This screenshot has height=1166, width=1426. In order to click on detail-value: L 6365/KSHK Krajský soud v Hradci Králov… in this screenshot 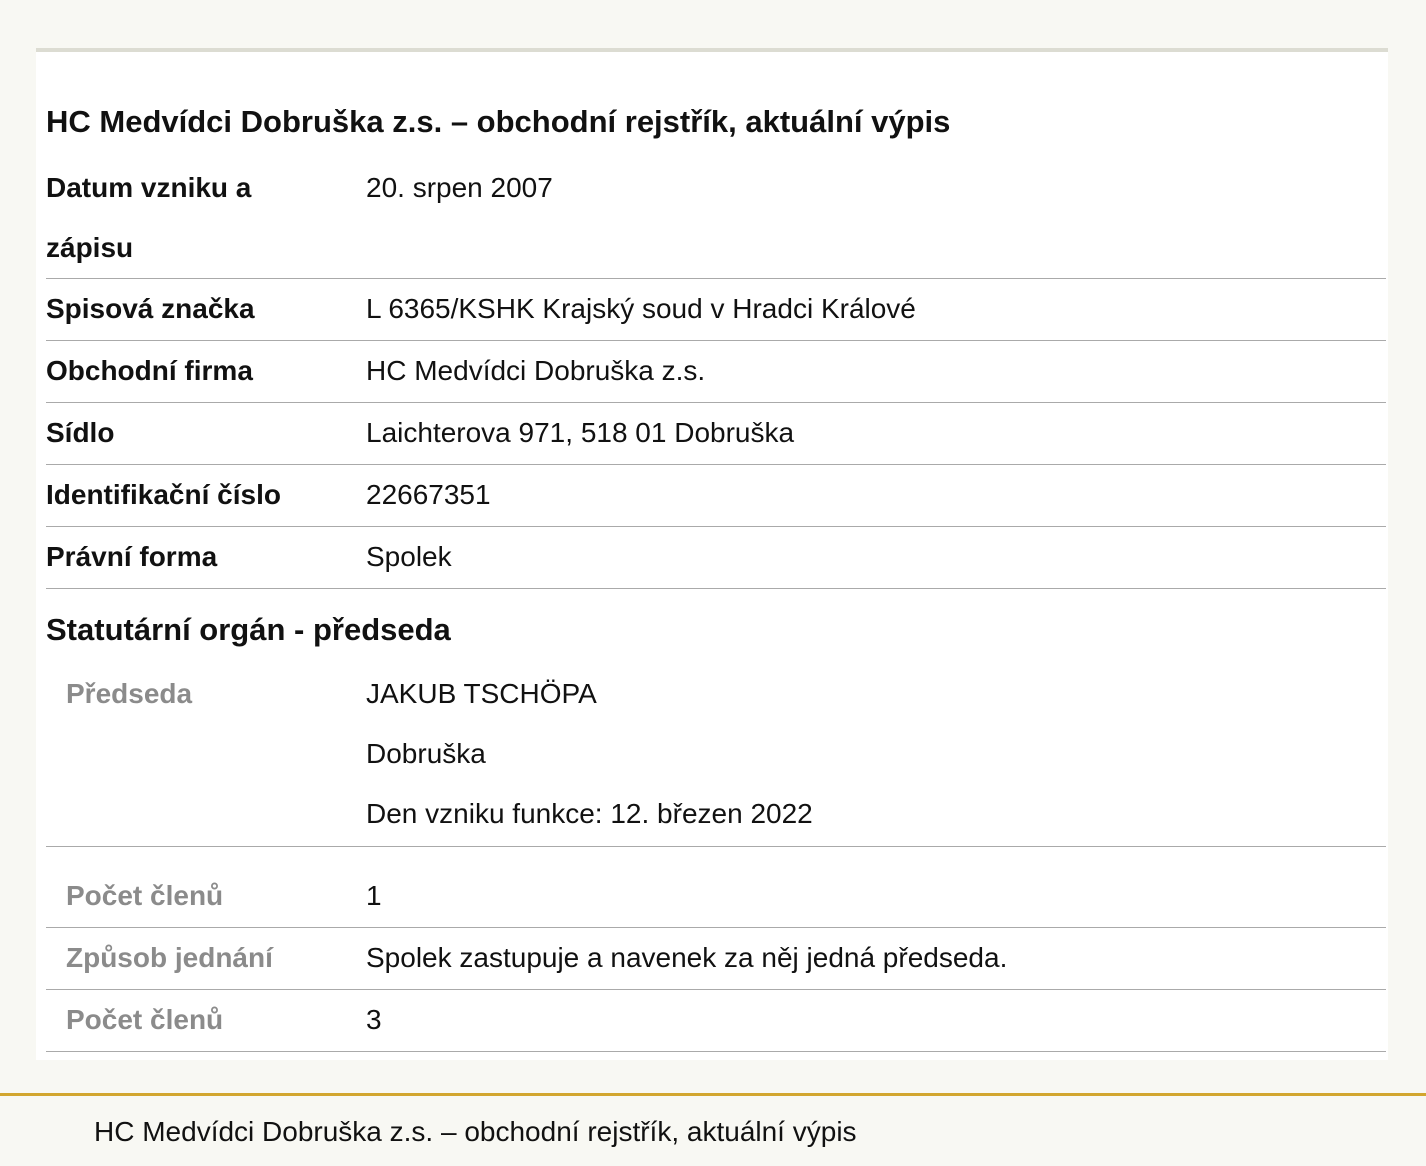, I will do `click(641, 308)`.